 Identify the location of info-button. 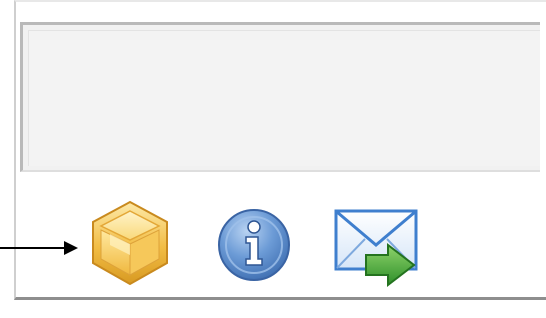
(254, 245).